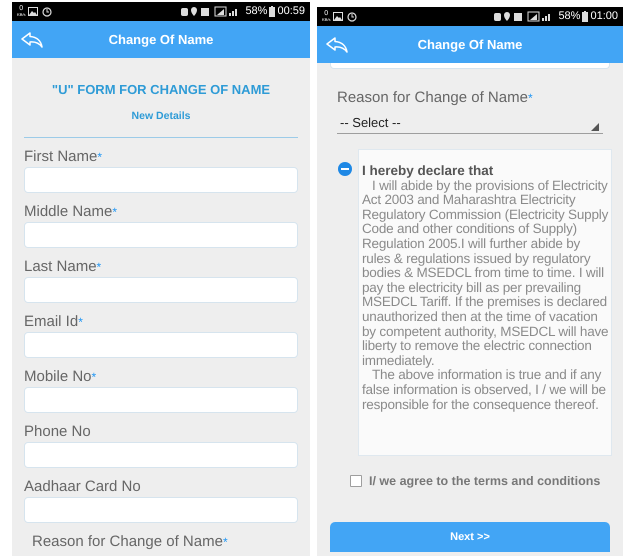  What do you see at coordinates (51, 321) in the screenshot?
I see `field-label: Email Id` at bounding box center [51, 321].